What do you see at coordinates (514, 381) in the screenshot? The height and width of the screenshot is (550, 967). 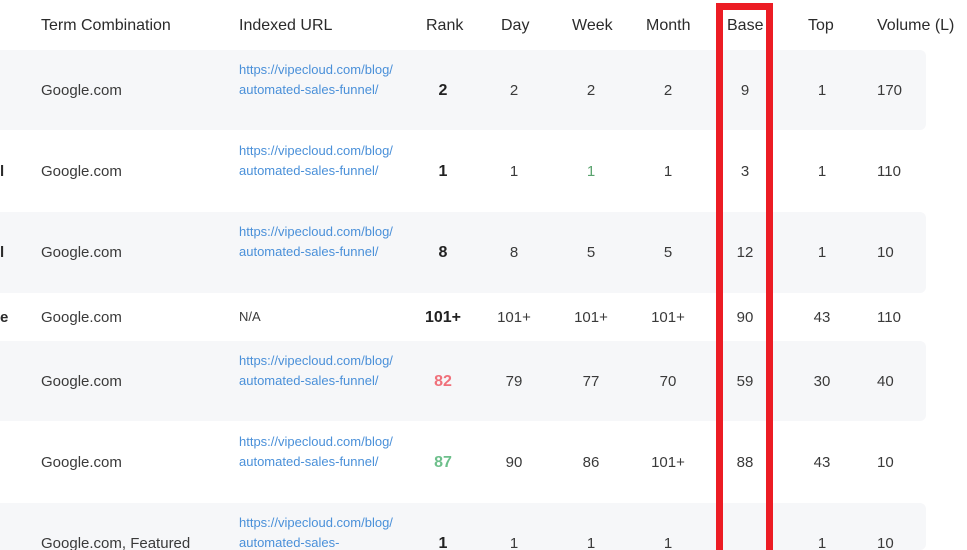 I see `day-value: 79` at bounding box center [514, 381].